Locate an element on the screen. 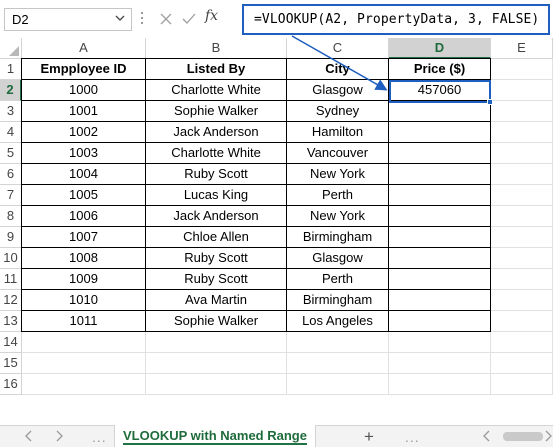  row-header-15: 15 is located at coordinates (11, 363).